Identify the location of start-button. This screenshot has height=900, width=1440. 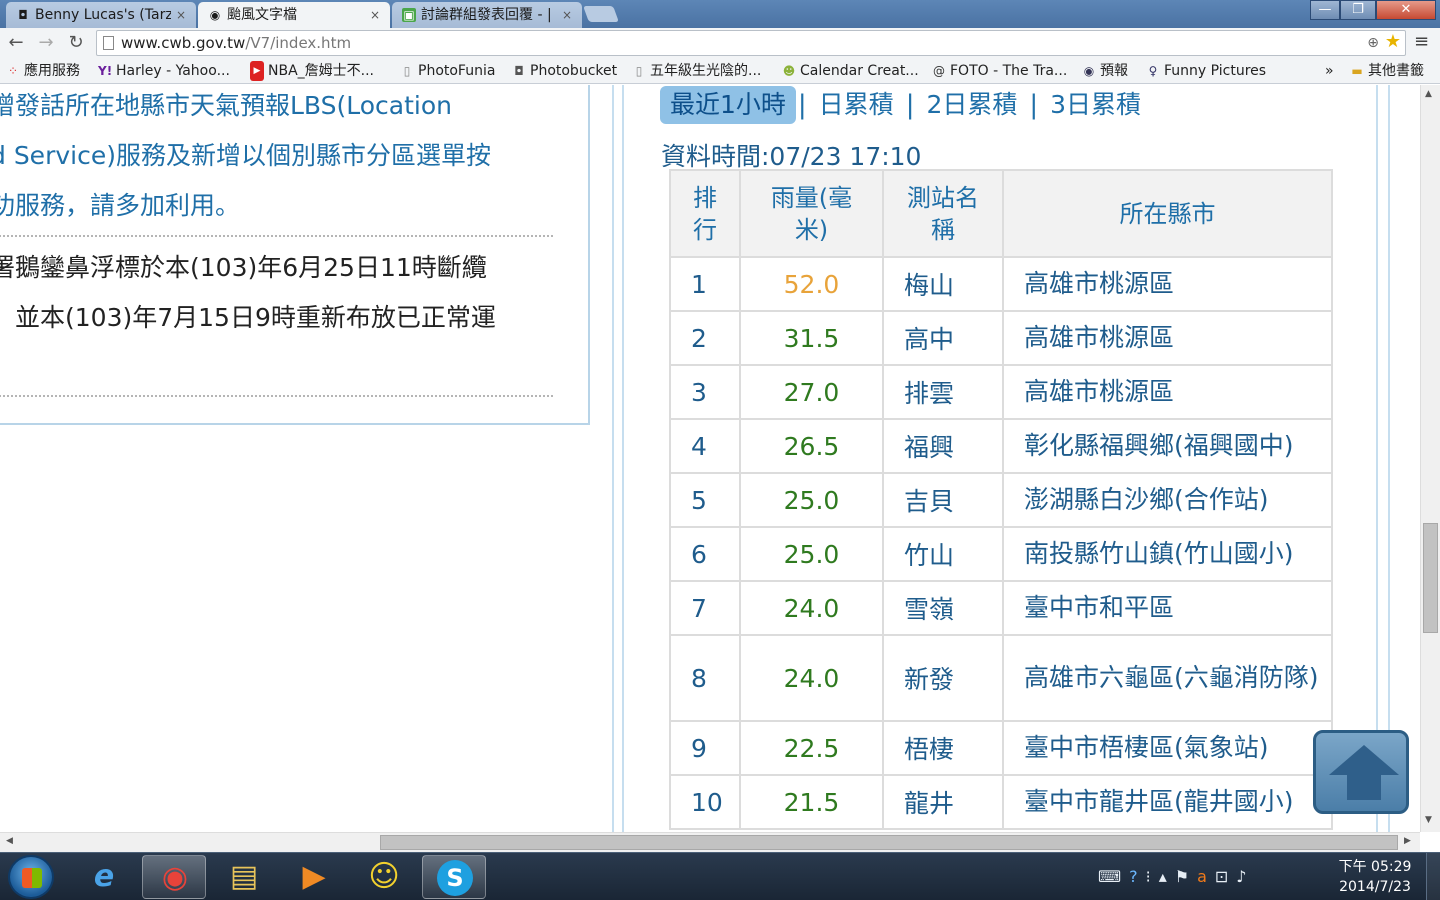
(31, 877).